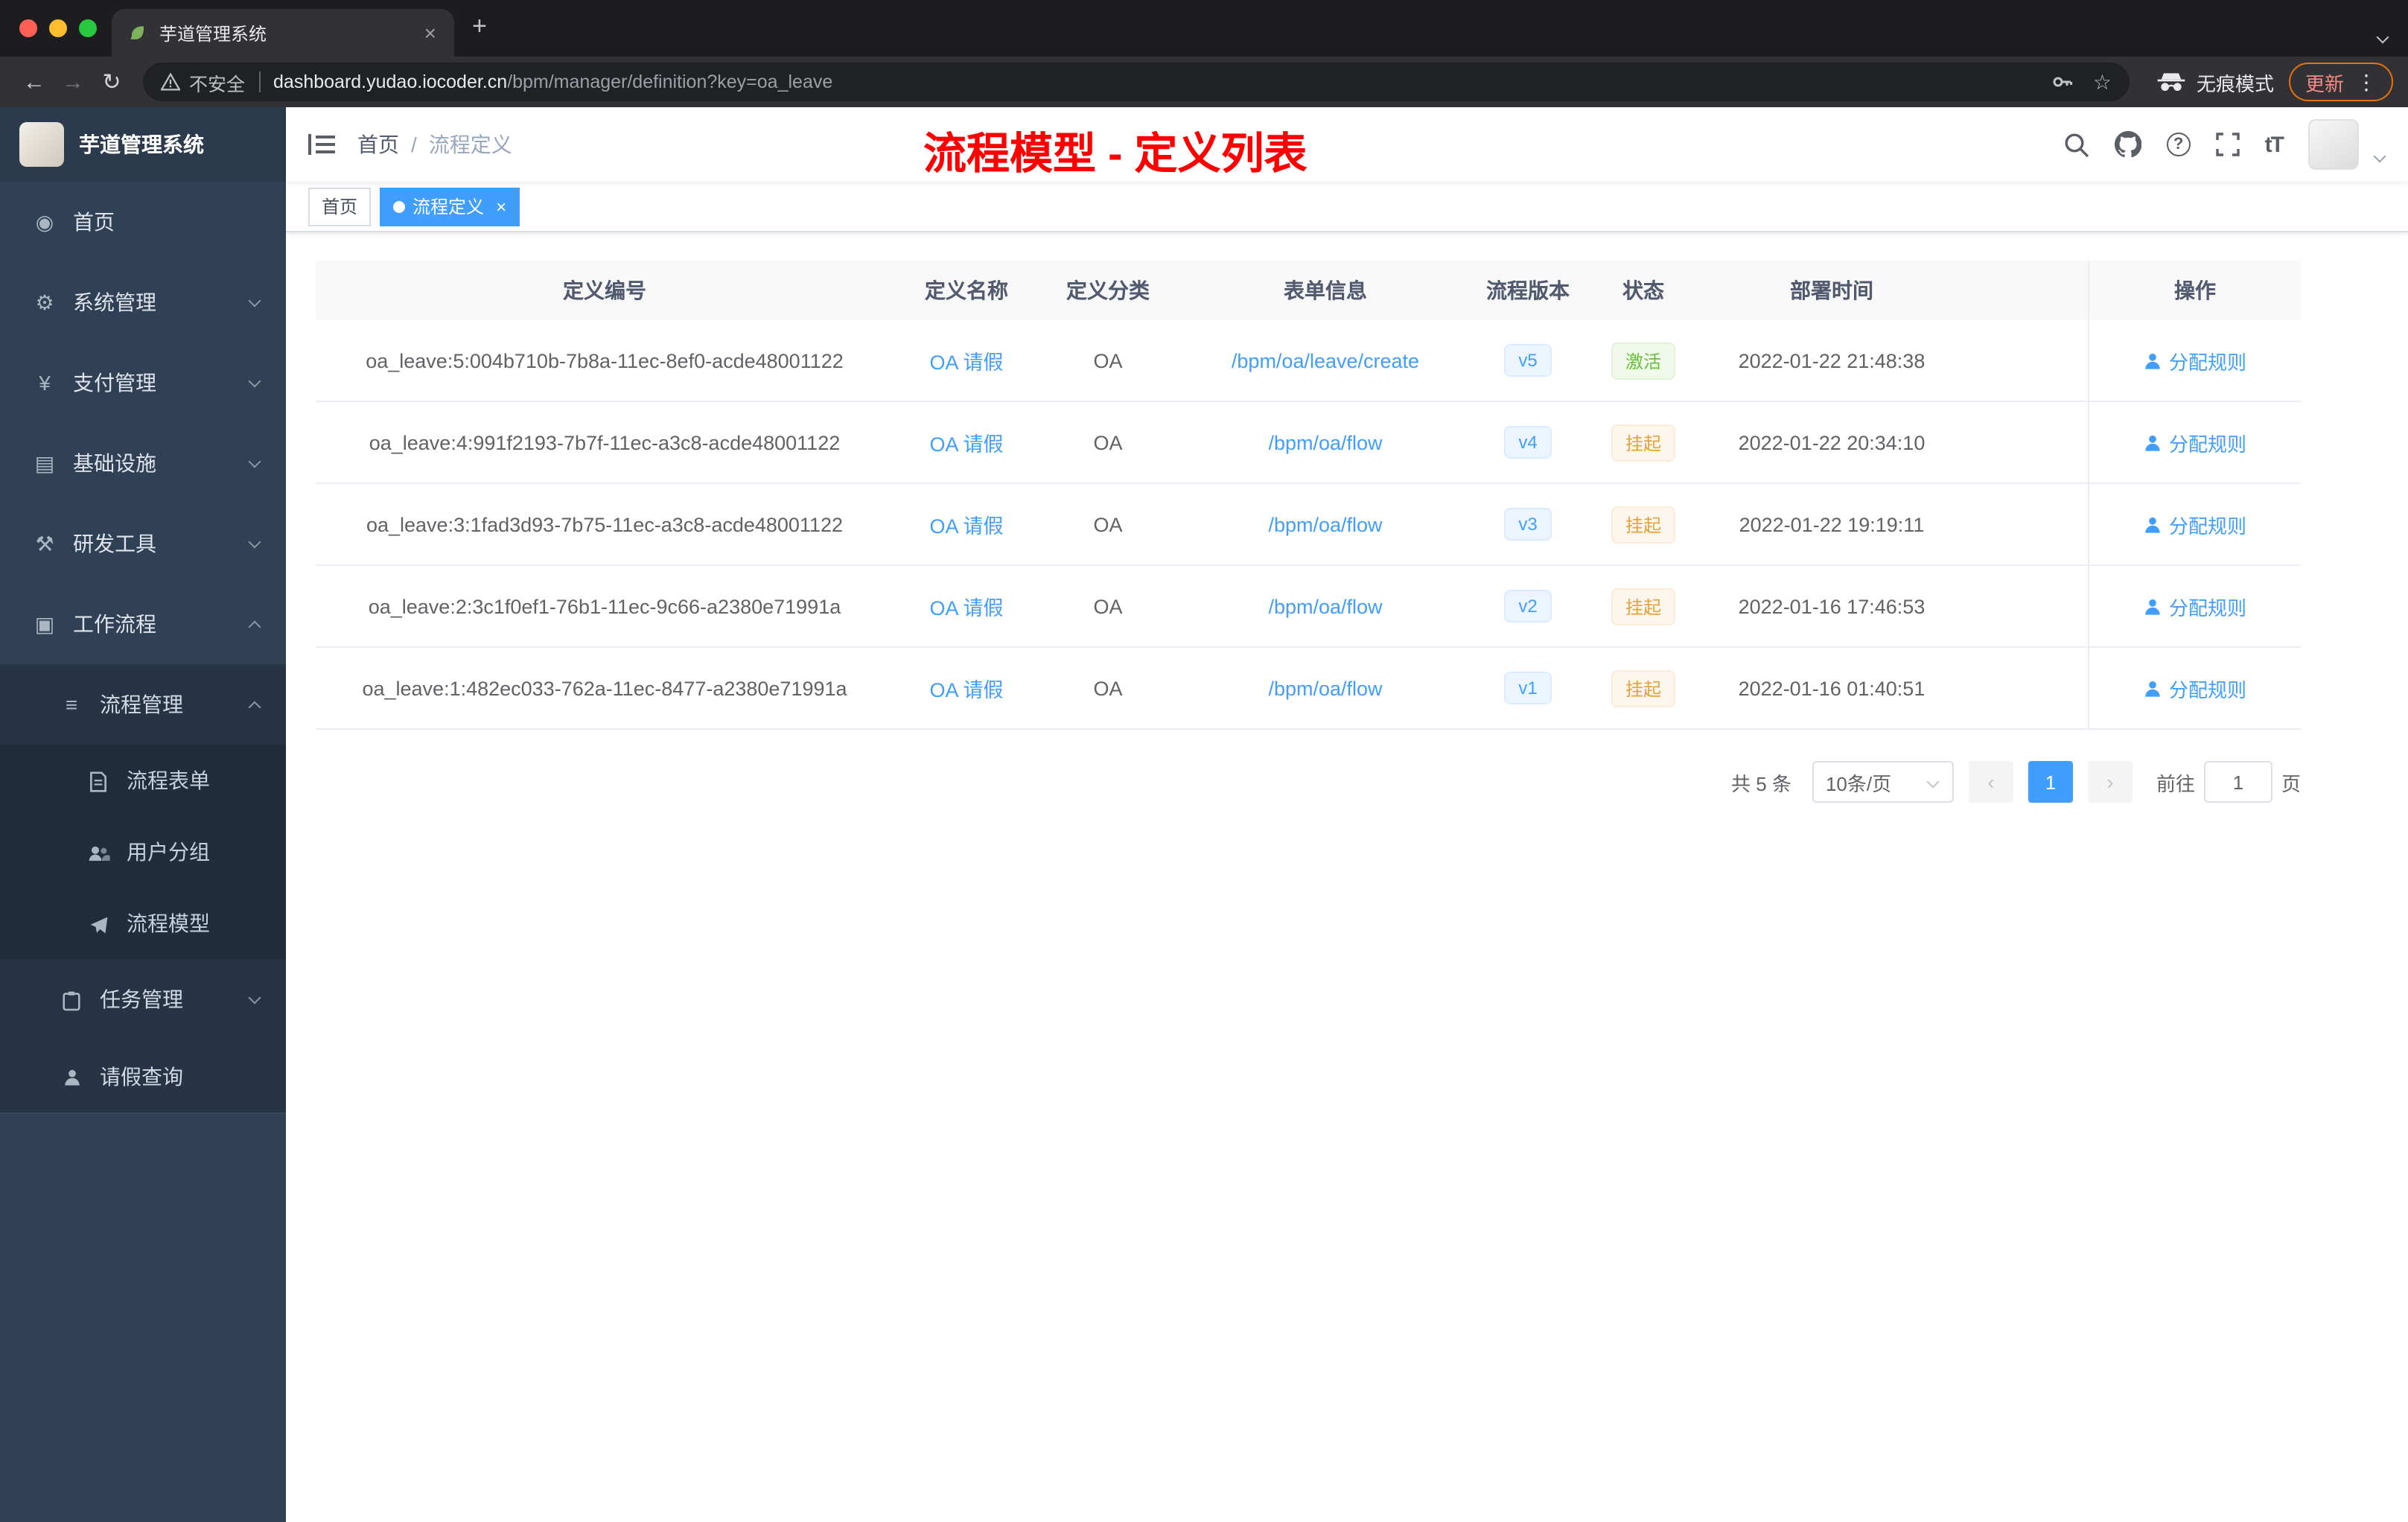 This screenshot has height=1522, width=2408. I want to click on cell-deploy-time: 2022-01-16 01:40:51, so click(1832, 688).